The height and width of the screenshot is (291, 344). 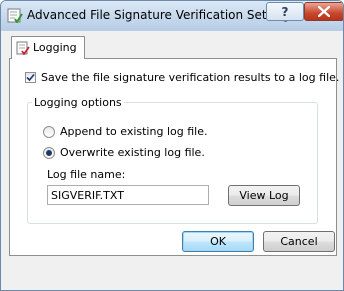 I want to click on tab-logging: Logging, so click(x=48, y=47).